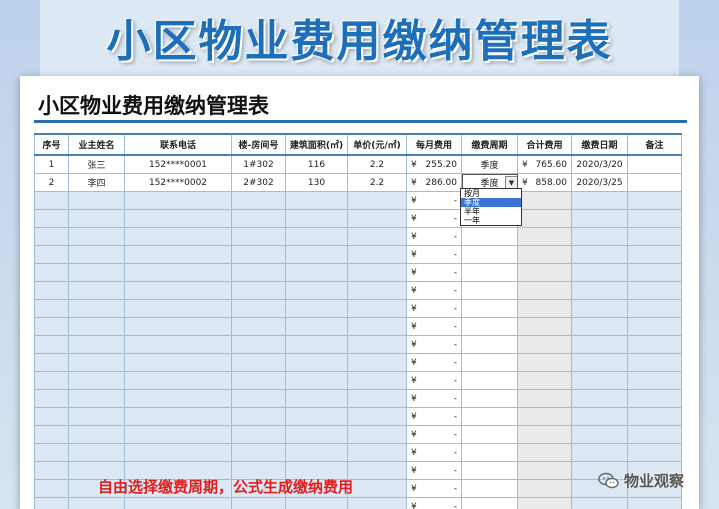 This screenshot has width=719, height=509. What do you see at coordinates (544, 144) in the screenshot?
I see `header-cell: 合计费用` at bounding box center [544, 144].